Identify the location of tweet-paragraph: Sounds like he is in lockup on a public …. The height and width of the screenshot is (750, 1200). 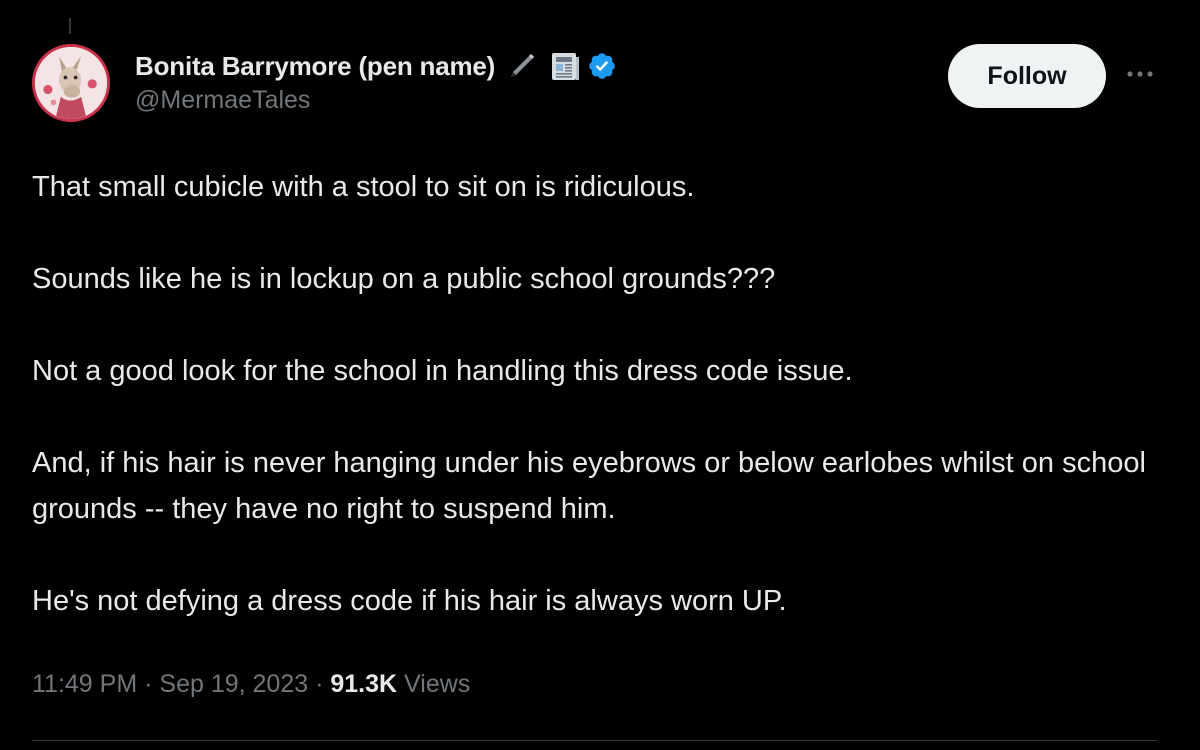
(404, 279).